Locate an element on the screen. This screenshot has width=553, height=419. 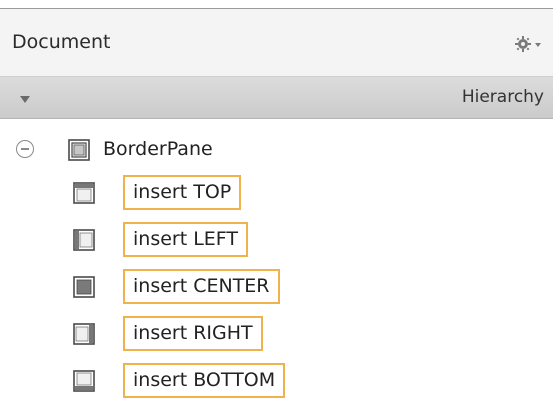
insert-top-slot: insert TOP is located at coordinates (182, 192).